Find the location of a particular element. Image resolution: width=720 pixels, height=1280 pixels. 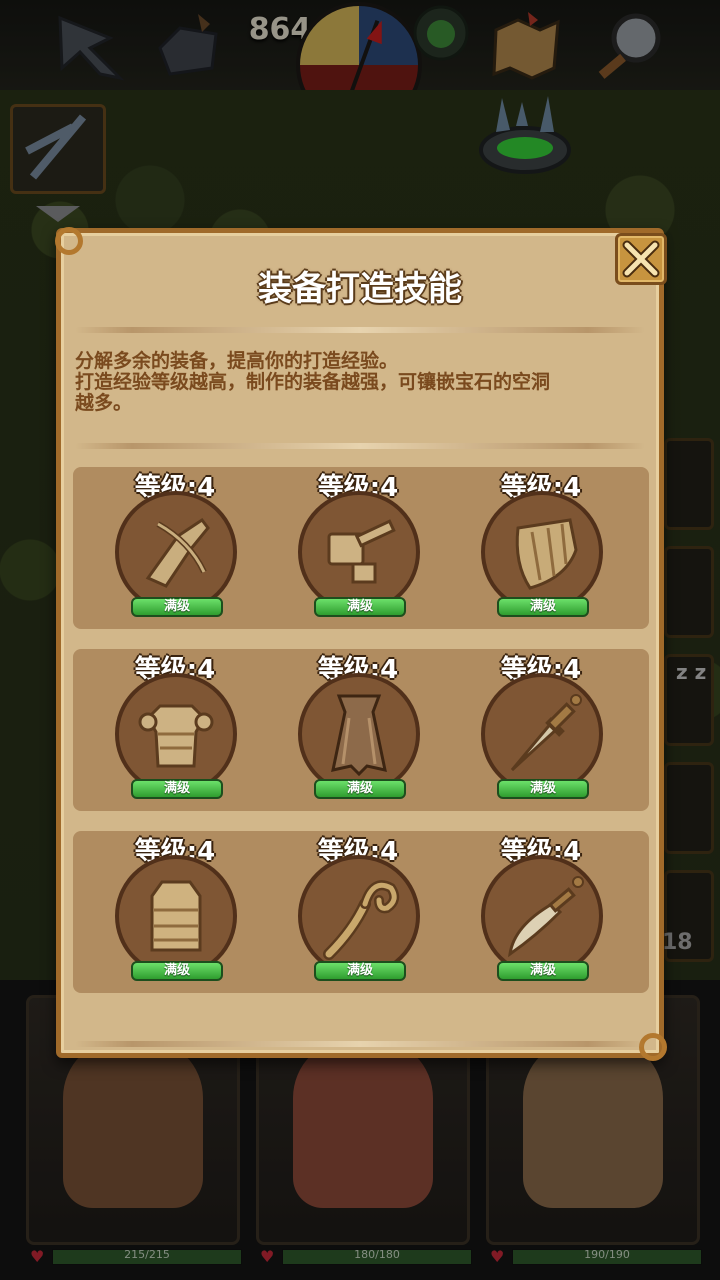

plate-armor-icon is located at coordinates (176, 736).